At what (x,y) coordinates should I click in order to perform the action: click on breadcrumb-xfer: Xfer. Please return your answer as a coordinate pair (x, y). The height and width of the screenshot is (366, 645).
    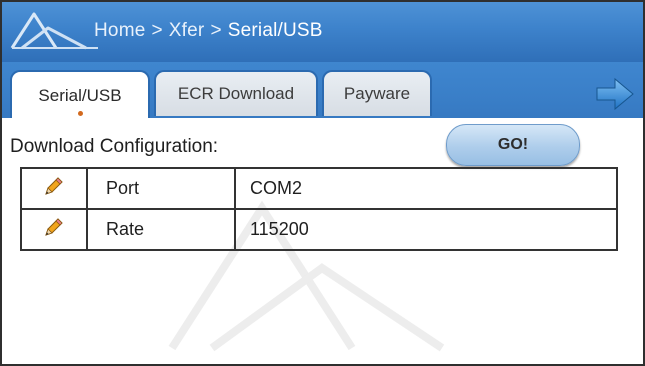
    Looking at the image, I should click on (187, 30).